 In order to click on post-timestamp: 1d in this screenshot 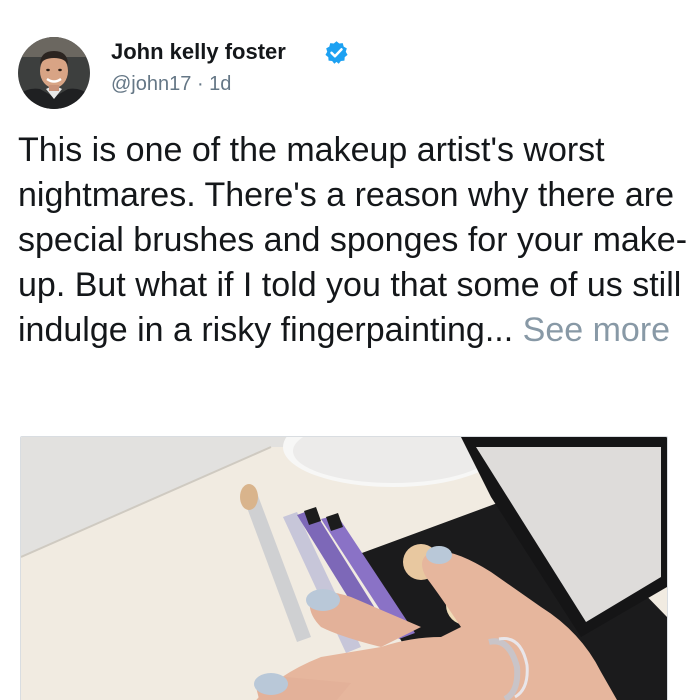, I will do `click(220, 84)`.